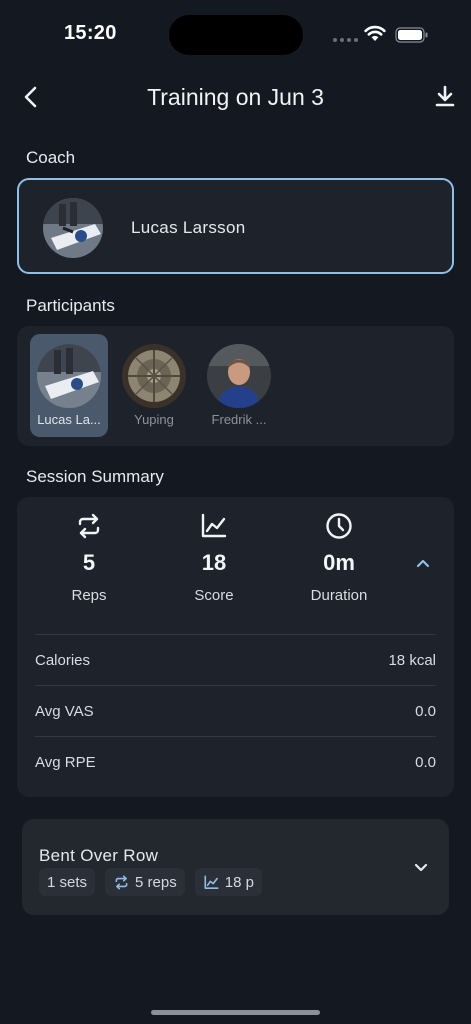 Image resolution: width=471 pixels, height=1024 pixels. What do you see at coordinates (412, 660) in the screenshot?
I see `metric-value: 18 kcal` at bounding box center [412, 660].